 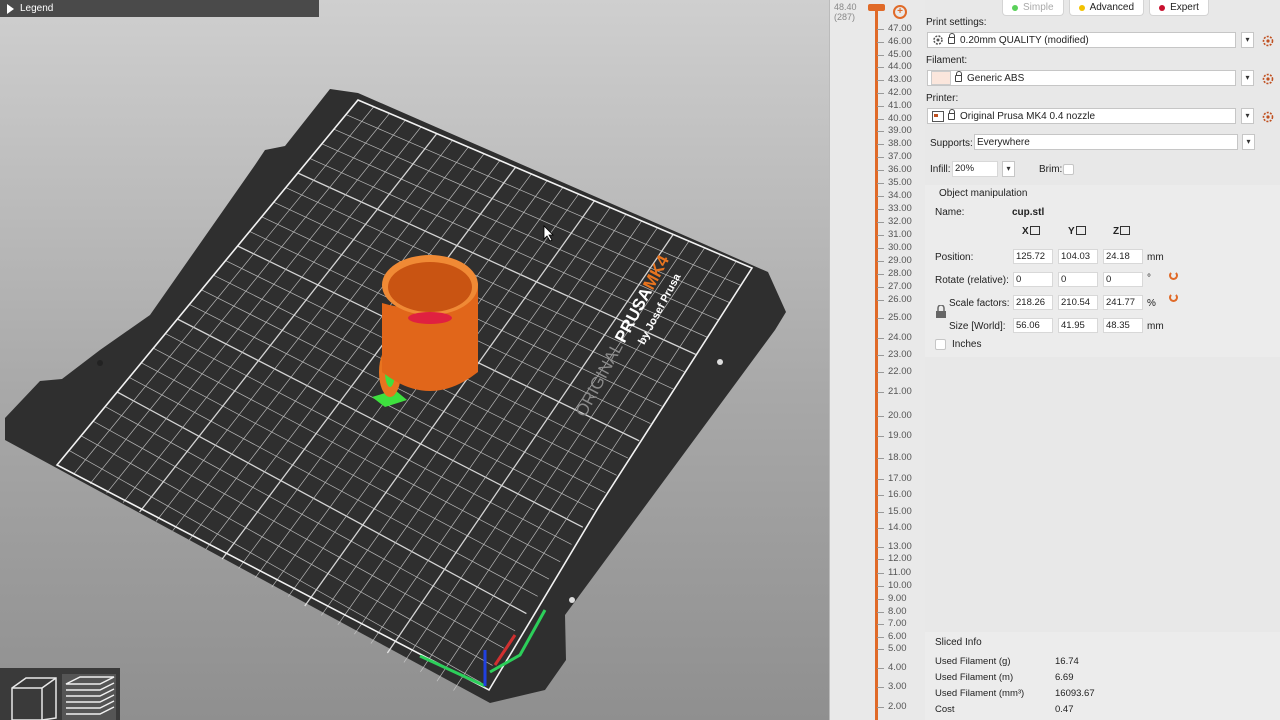 I want to click on expand-triangle-icon, so click(x=10, y=8).